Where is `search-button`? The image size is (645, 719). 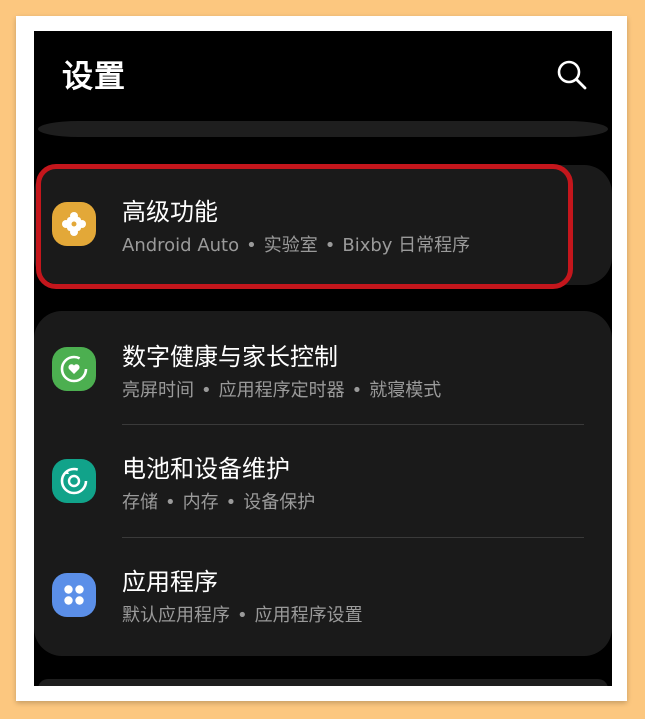 search-button is located at coordinates (572, 75).